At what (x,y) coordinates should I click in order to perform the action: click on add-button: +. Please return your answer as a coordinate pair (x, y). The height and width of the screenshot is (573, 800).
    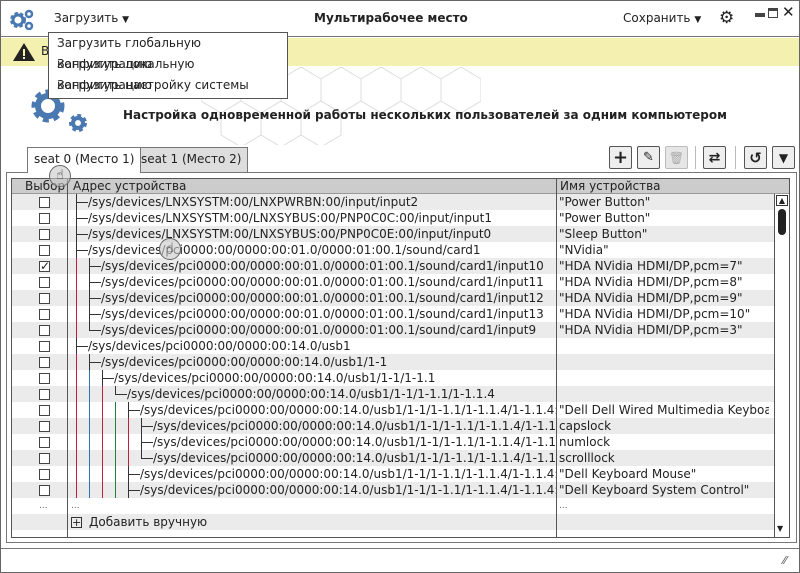
    Looking at the image, I should click on (620, 157).